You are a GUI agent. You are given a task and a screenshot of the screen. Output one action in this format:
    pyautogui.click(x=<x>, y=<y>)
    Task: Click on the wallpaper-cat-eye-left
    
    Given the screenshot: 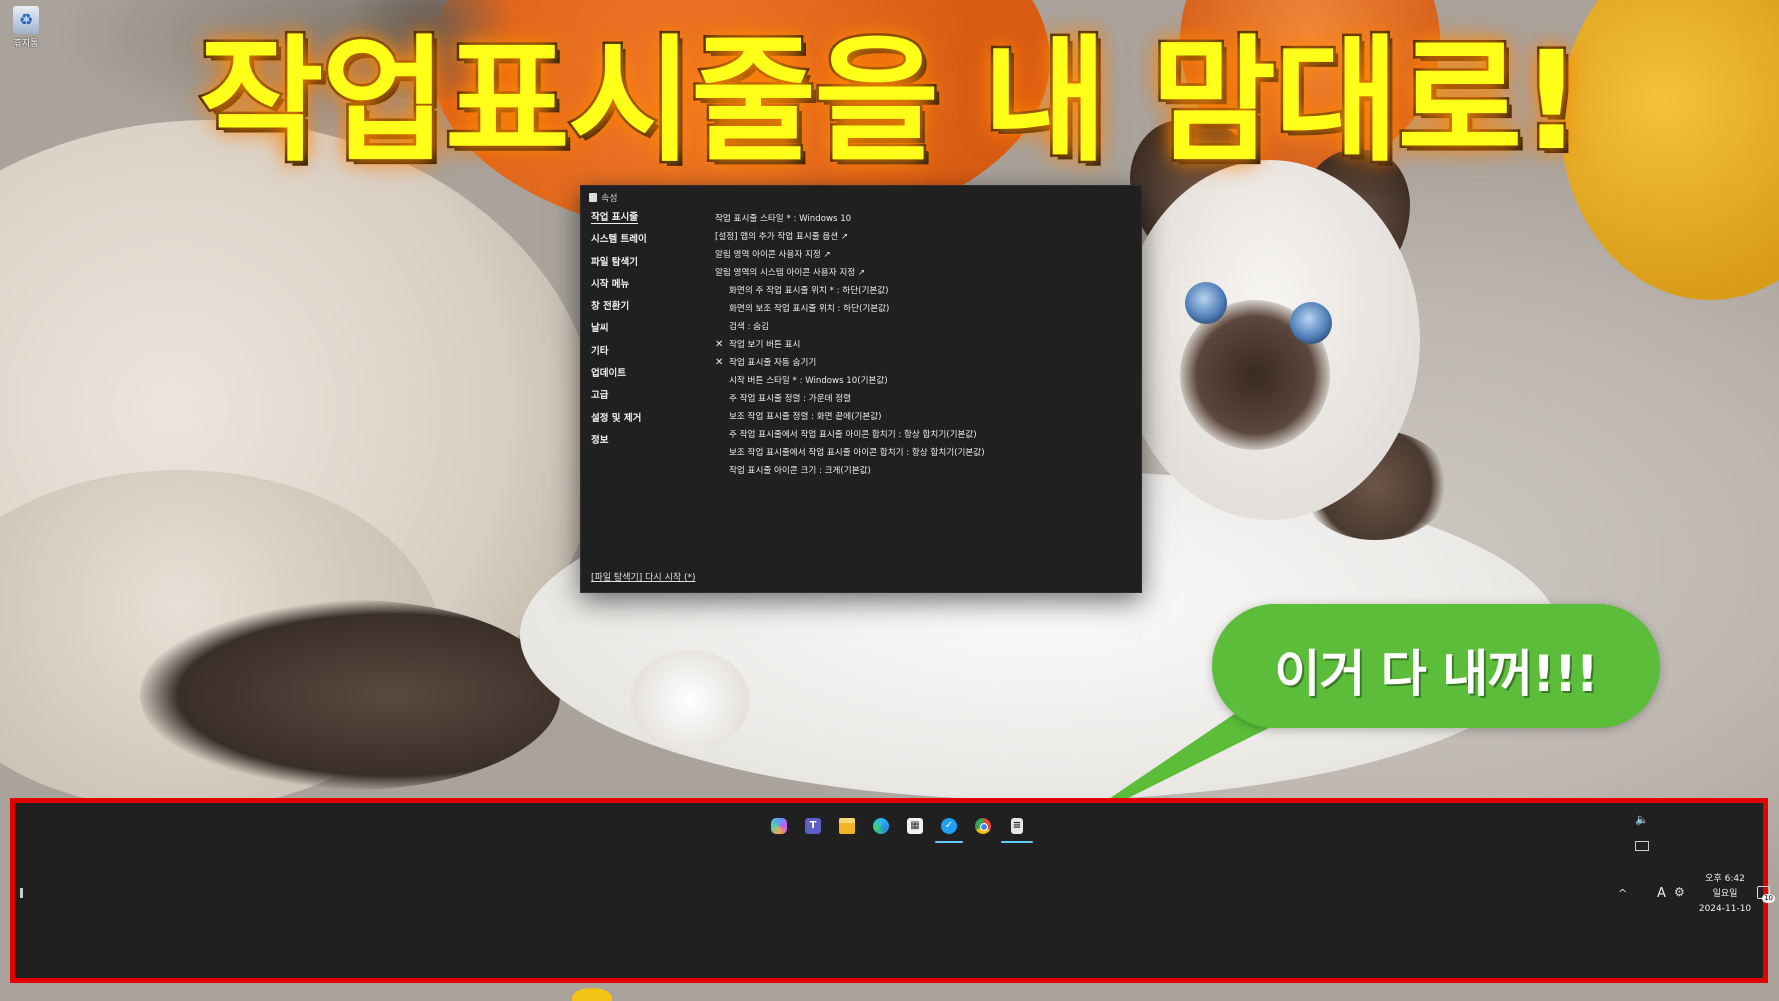 What is the action you would take?
    pyautogui.click(x=1206, y=303)
    